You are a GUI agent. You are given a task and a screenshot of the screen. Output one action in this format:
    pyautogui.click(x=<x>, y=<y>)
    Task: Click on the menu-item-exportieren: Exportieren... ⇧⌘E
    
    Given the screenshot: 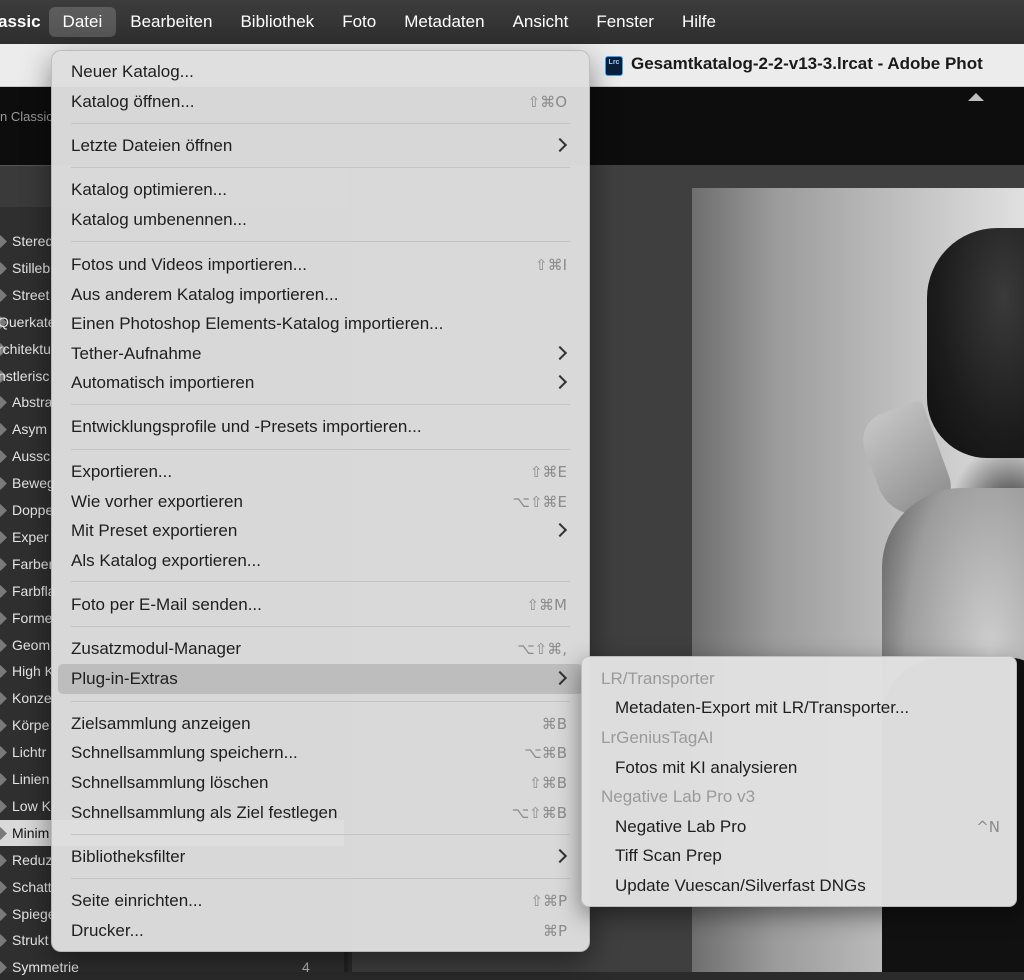 What is the action you would take?
    pyautogui.click(x=320, y=472)
    